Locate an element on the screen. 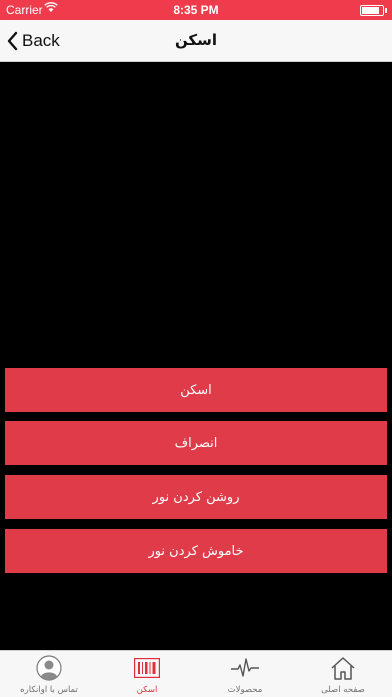 This screenshot has height=697, width=392. tab-products-label: محصولات is located at coordinates (245, 690).